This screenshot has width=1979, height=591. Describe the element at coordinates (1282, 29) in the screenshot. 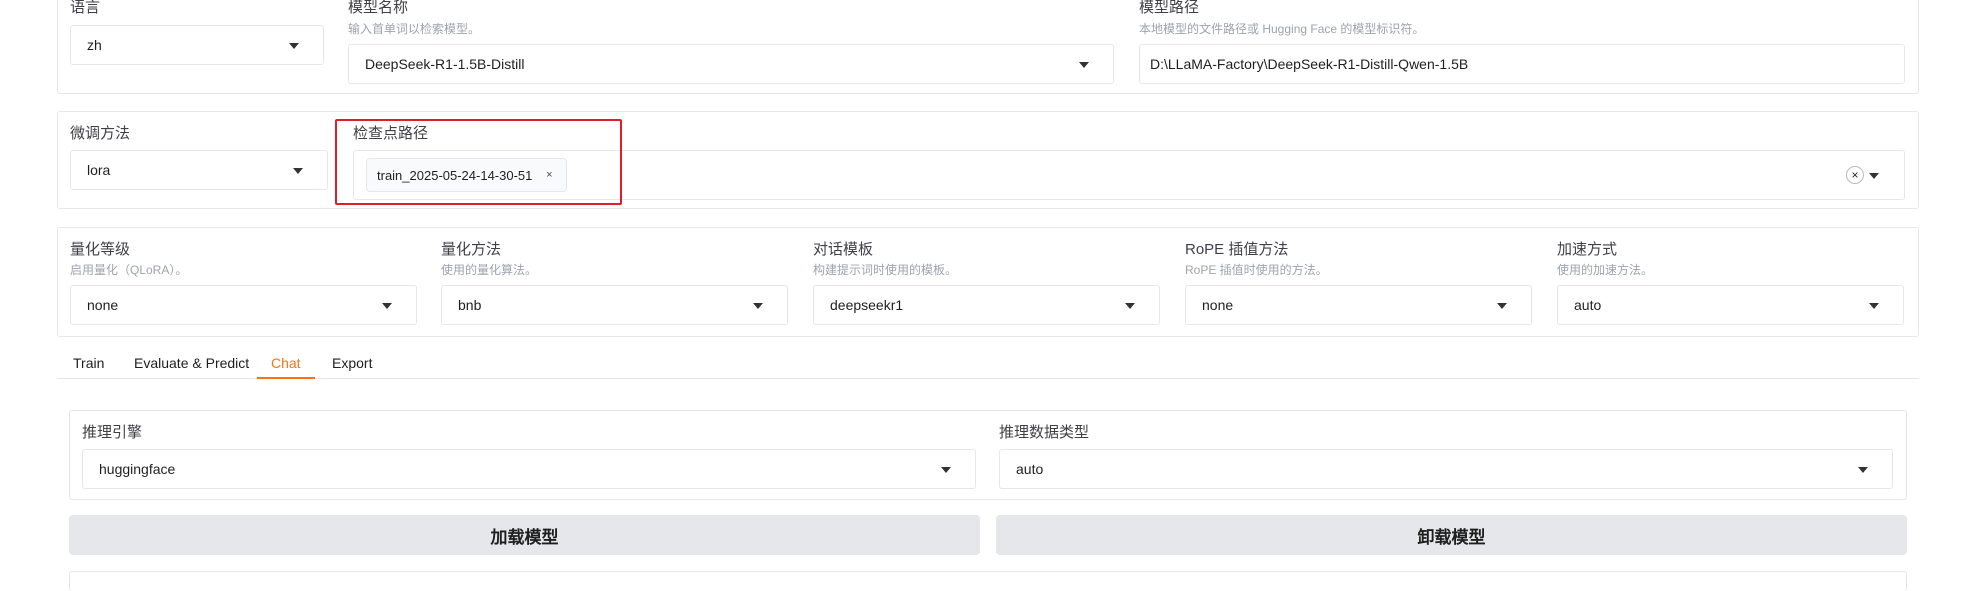

I see `model-path-hint: 本地模型的文件路径或 Hugging Face 的模型标识符。` at that location.